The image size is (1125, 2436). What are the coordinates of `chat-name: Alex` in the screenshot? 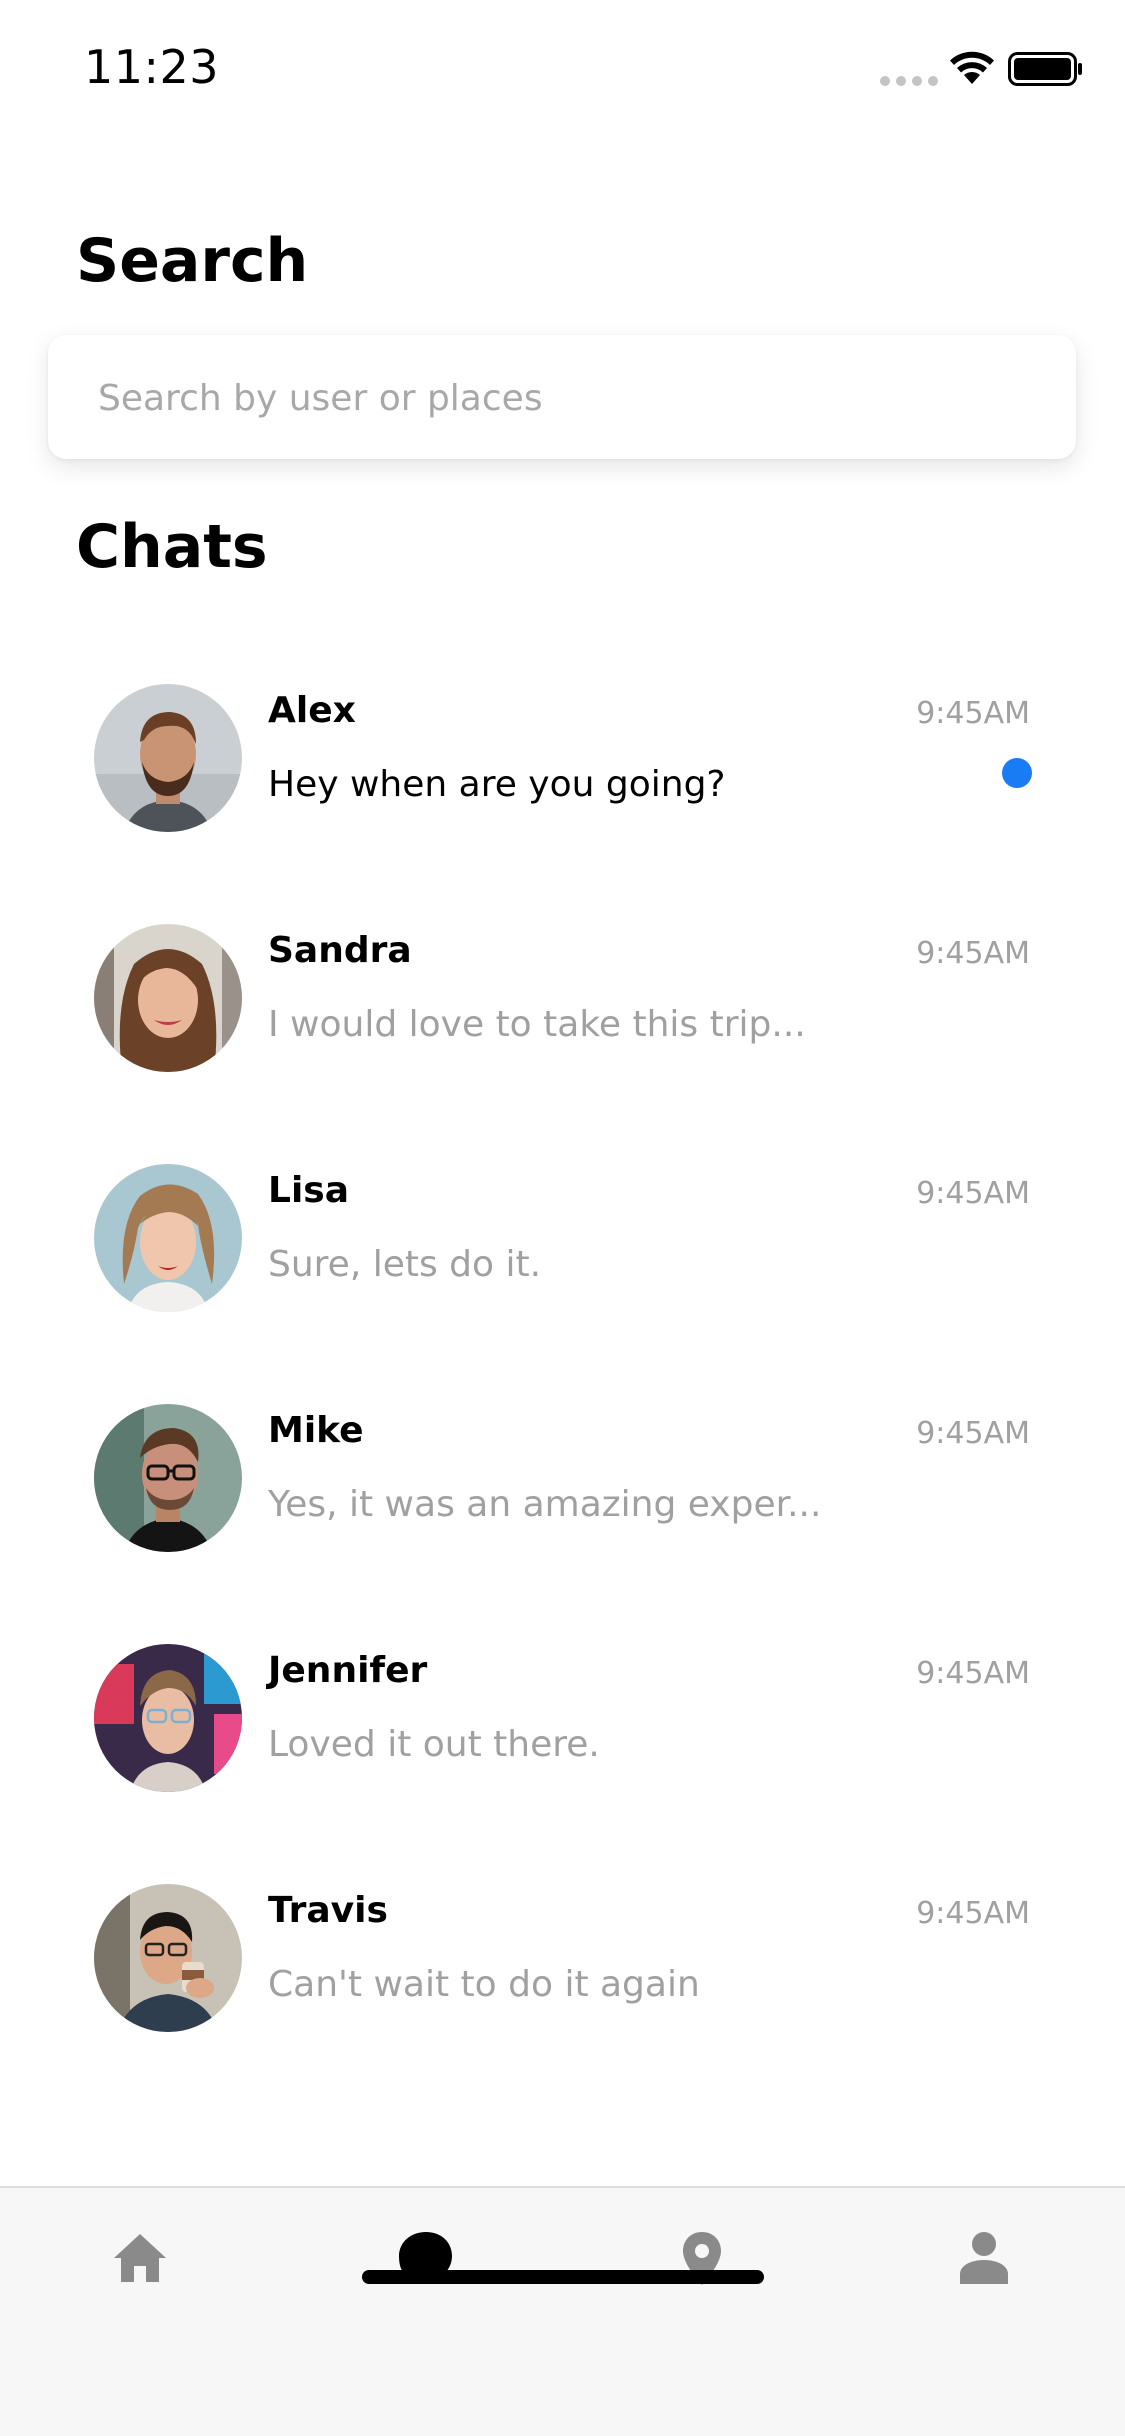 It's located at (312, 710).